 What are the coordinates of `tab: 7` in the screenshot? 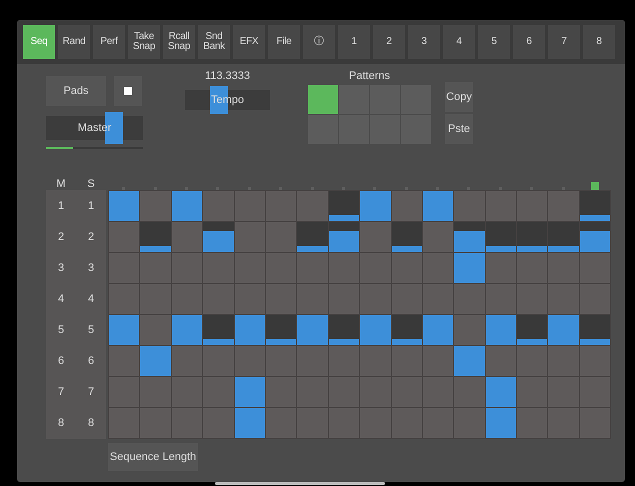 It's located at (564, 42).